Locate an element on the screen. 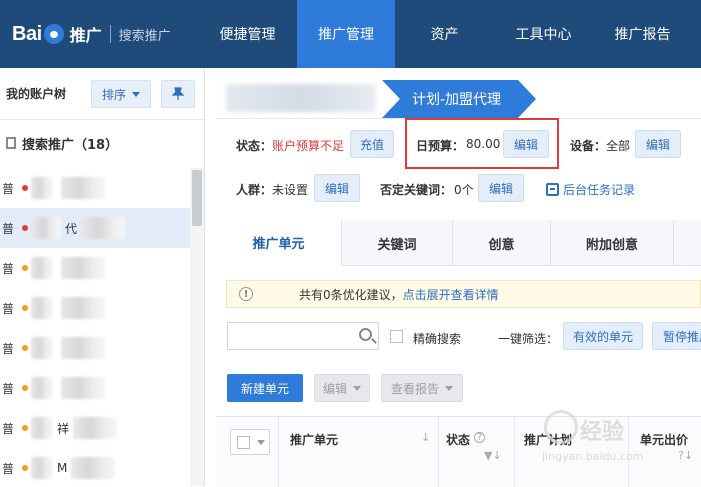  exact-search-label: 精确搜索 is located at coordinates (437, 339).